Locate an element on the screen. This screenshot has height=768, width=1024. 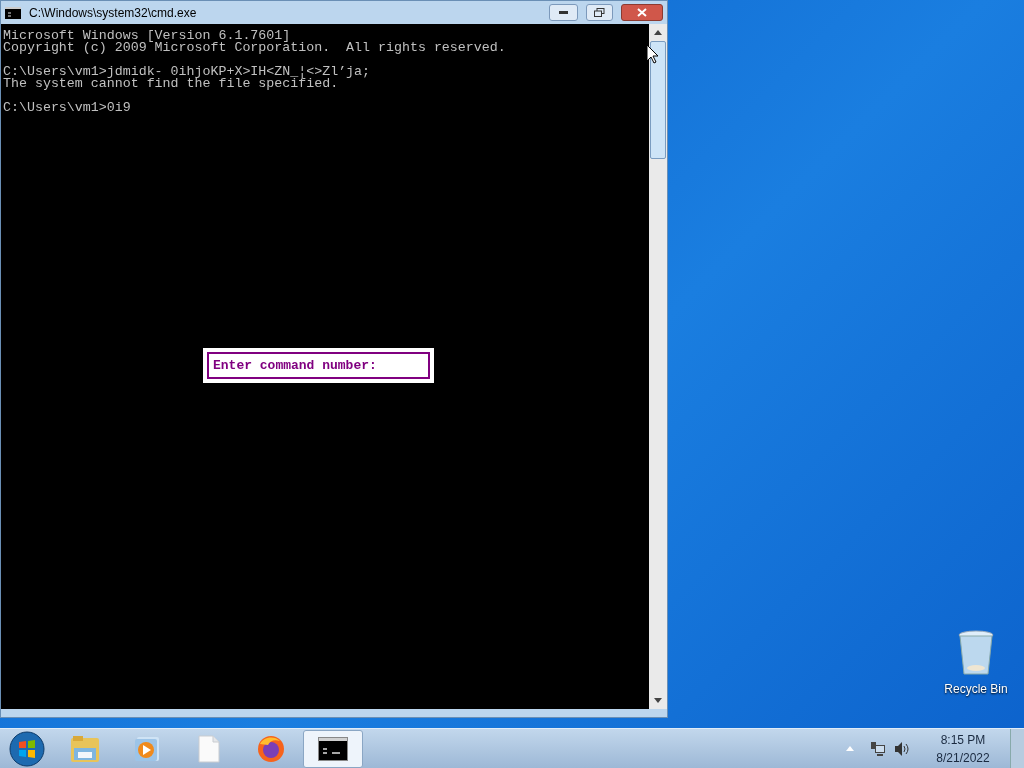
clock: 8:15 PM 8/21/2022 is located at coordinates (963, 748).